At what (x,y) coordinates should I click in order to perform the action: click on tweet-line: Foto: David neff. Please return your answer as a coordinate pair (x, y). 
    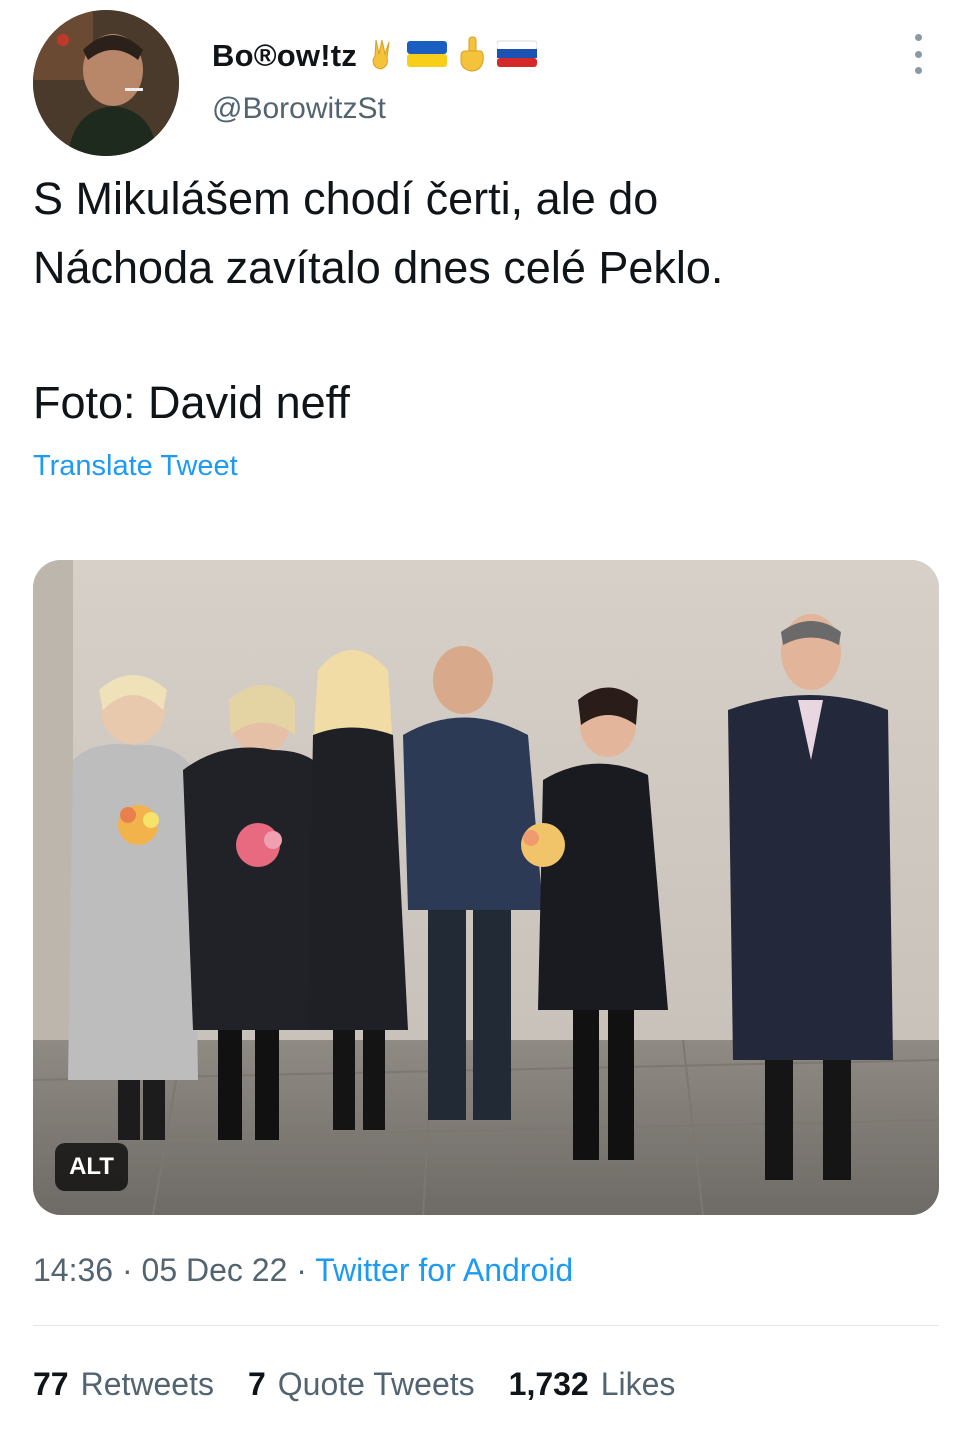
    Looking at the image, I should click on (191, 402).